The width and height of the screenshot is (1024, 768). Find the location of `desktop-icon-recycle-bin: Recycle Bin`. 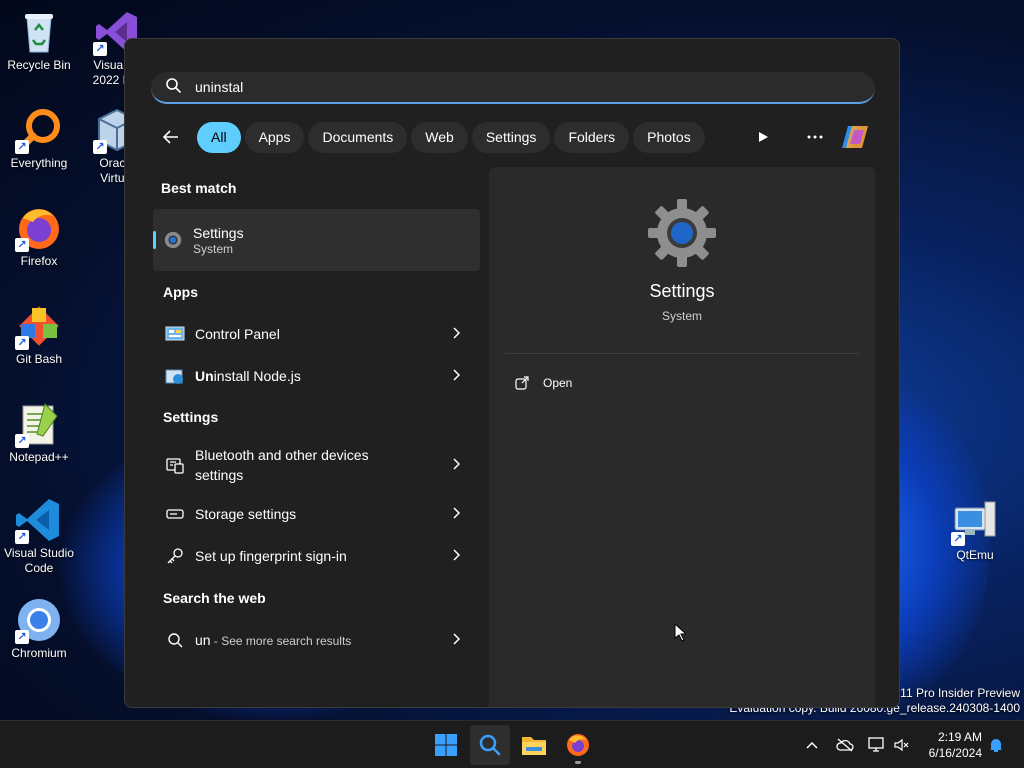

desktop-icon-recycle-bin: Recycle Bin is located at coordinates (39, 40).